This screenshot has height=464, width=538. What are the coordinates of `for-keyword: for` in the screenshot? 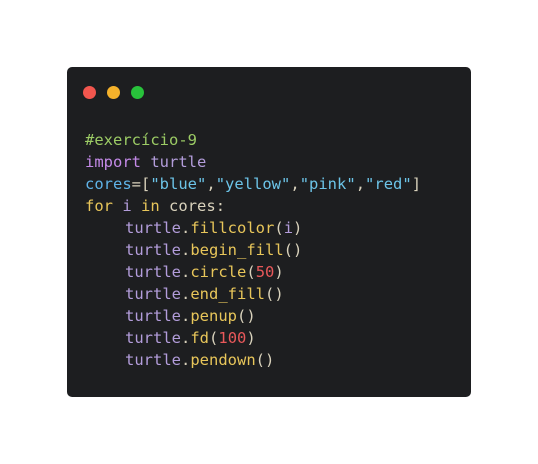 It's located at (99, 206).